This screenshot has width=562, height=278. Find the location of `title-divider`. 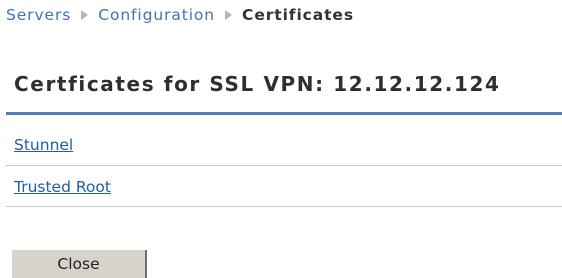

title-divider is located at coordinates (284, 113).